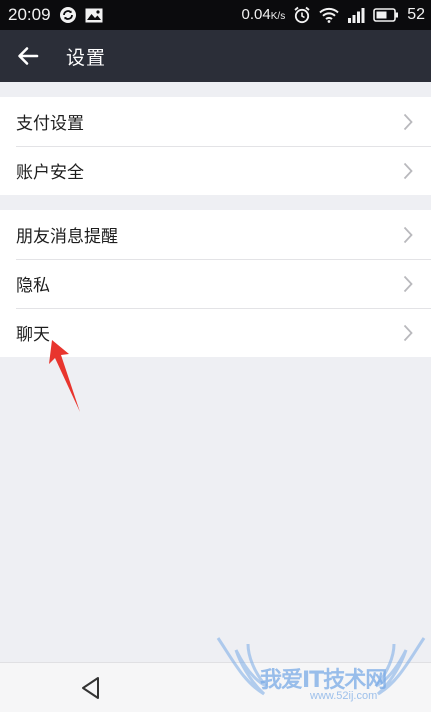 This screenshot has width=431, height=712. What do you see at coordinates (33, 286) in the screenshot?
I see `settings-item-label: 隐私` at bounding box center [33, 286].